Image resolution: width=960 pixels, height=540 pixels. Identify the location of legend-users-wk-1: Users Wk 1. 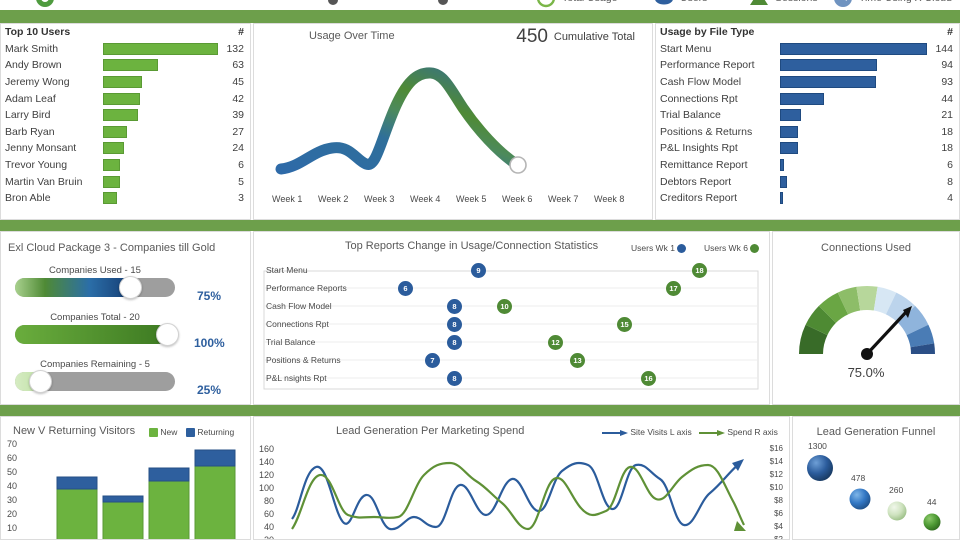
(659, 248).